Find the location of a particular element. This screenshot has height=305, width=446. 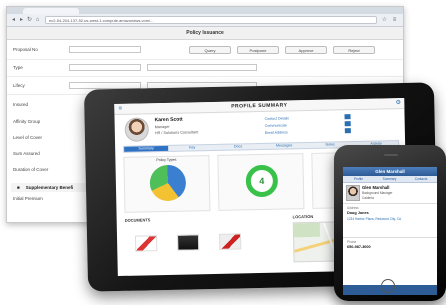

pie-chart is located at coordinates (168, 183).